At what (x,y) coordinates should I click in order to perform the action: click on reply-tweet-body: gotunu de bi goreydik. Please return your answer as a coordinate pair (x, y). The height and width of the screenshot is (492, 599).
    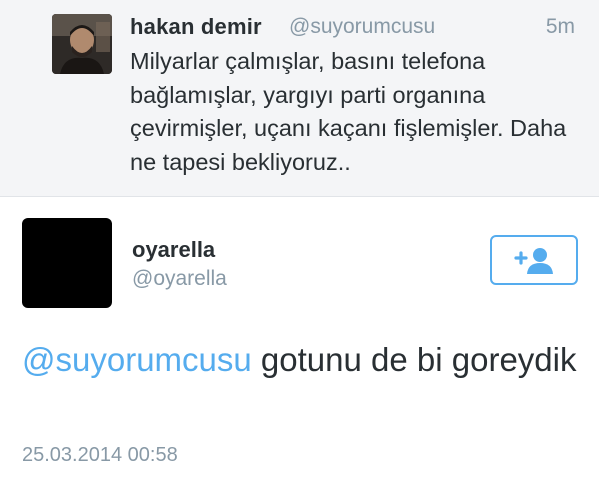
    Looking at the image, I should click on (414, 359).